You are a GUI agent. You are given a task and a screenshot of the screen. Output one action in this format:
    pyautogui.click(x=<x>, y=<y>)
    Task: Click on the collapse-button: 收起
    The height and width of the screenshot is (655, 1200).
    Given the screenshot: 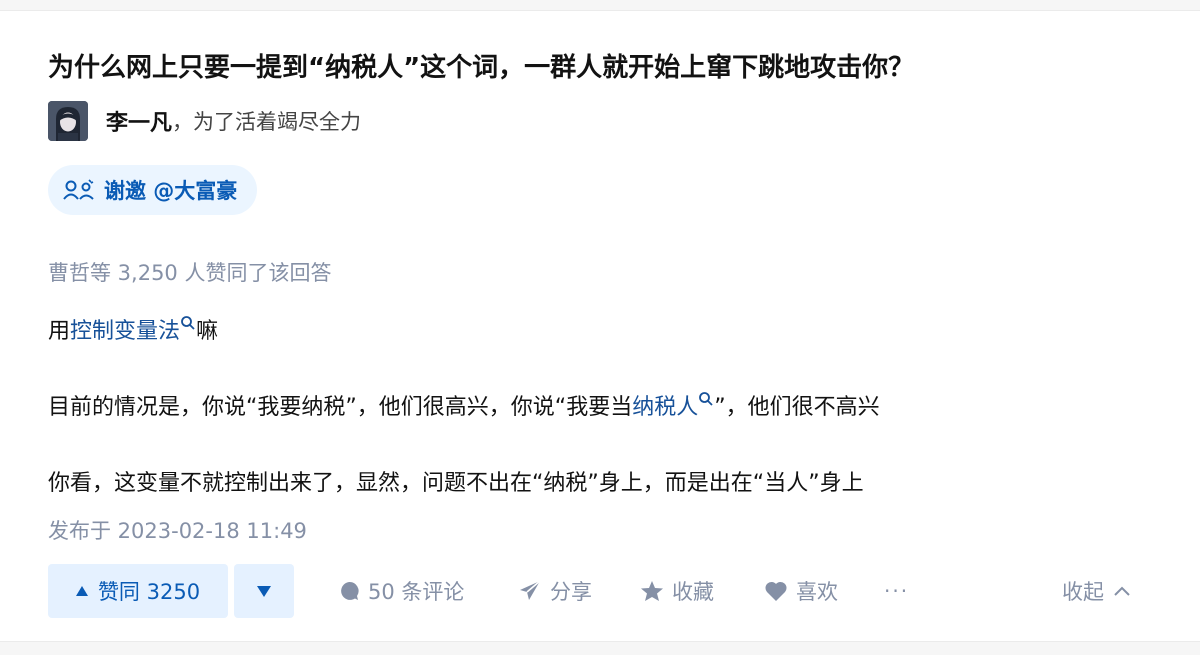 What is the action you would take?
    pyautogui.click(x=1096, y=591)
    